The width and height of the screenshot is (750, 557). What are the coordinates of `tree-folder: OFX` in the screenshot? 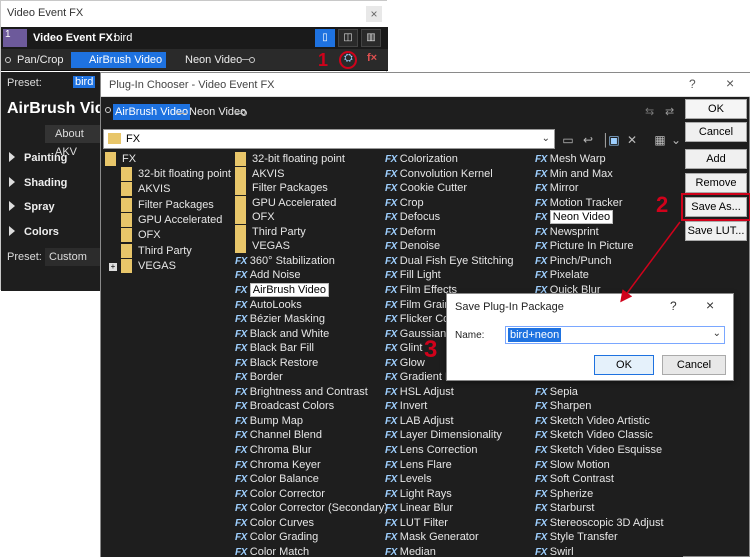 It's located at (141, 235).